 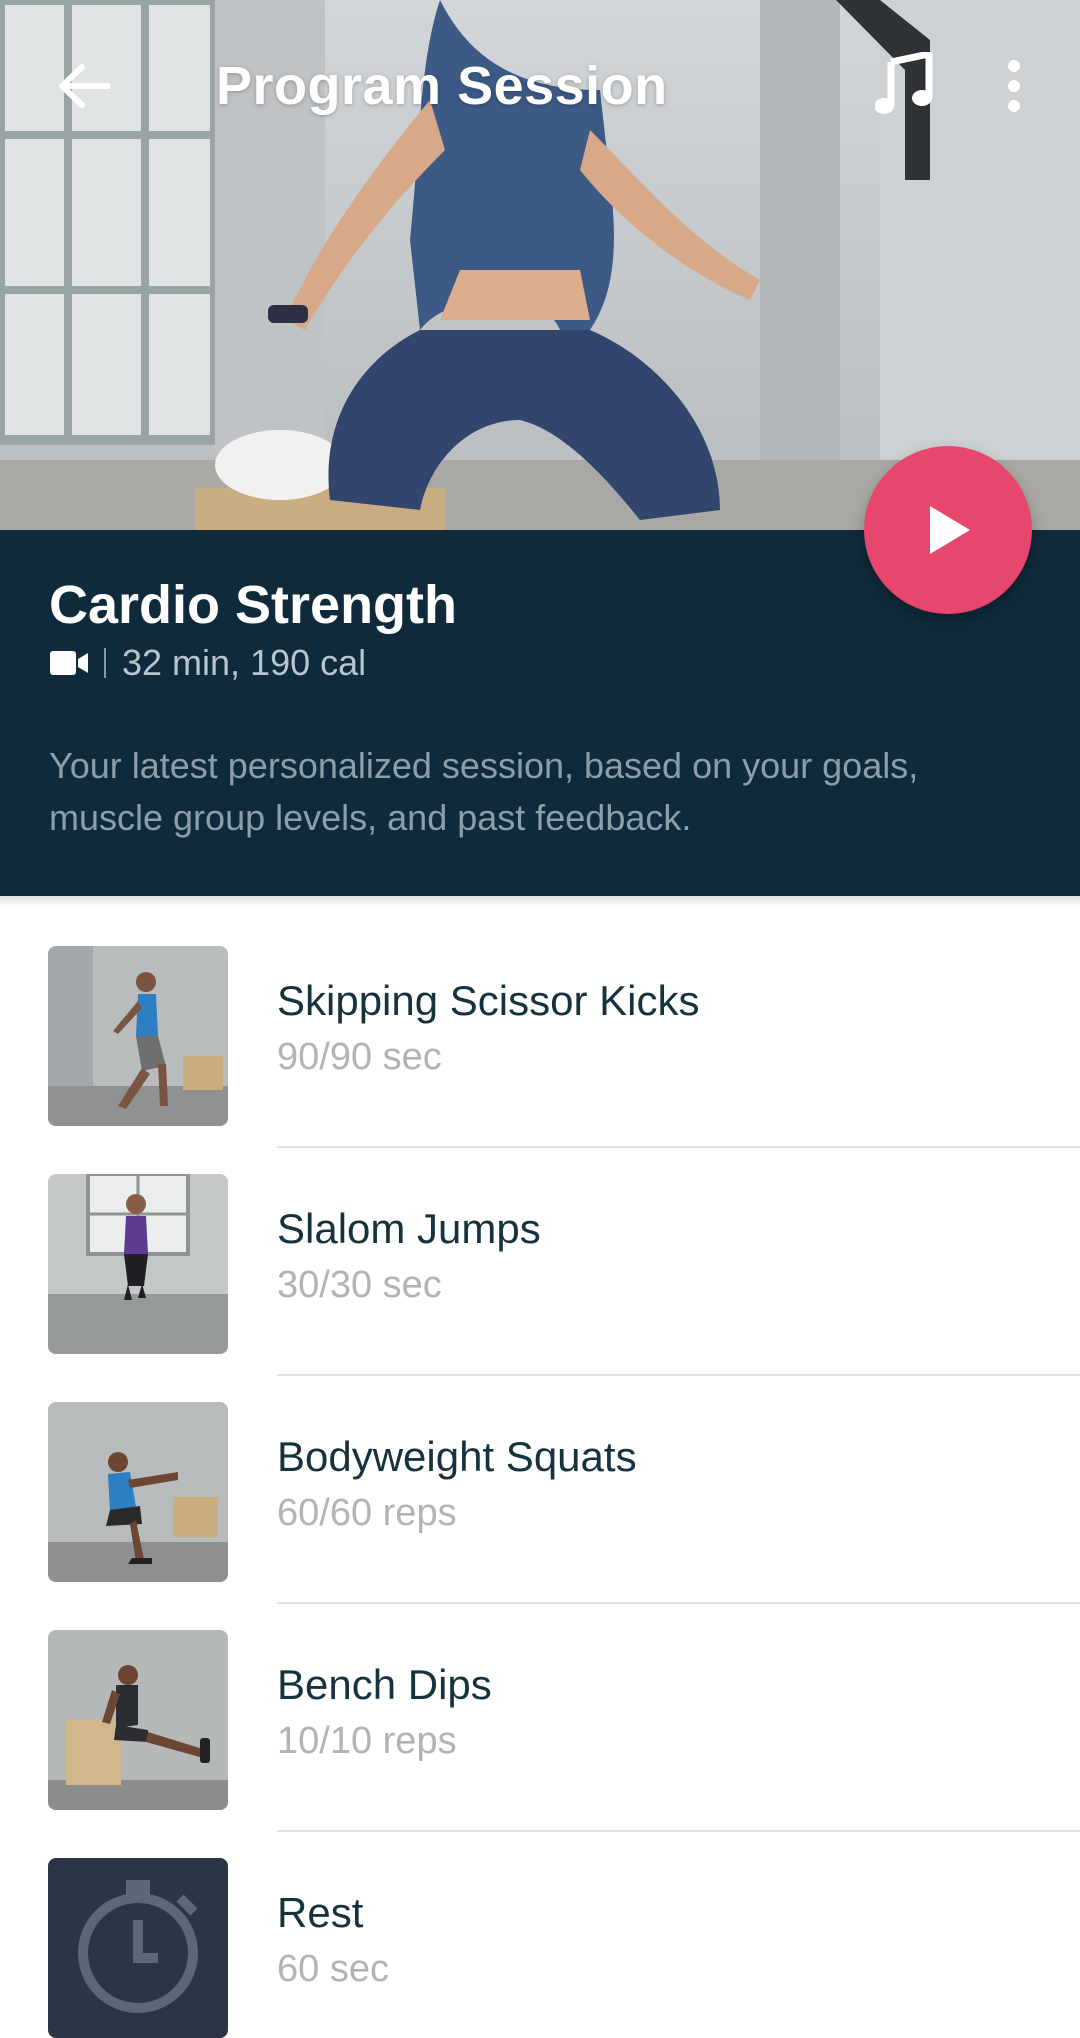 I want to click on exercise-detail: 10/10 reps, so click(x=367, y=1741).